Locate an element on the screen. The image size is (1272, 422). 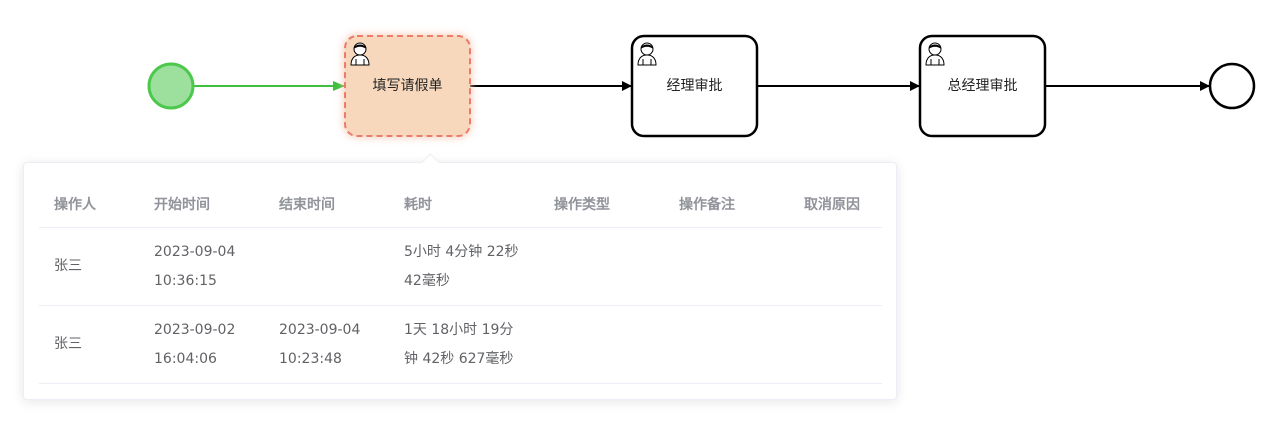
start-date: 2023-09-02 is located at coordinates (195, 329).